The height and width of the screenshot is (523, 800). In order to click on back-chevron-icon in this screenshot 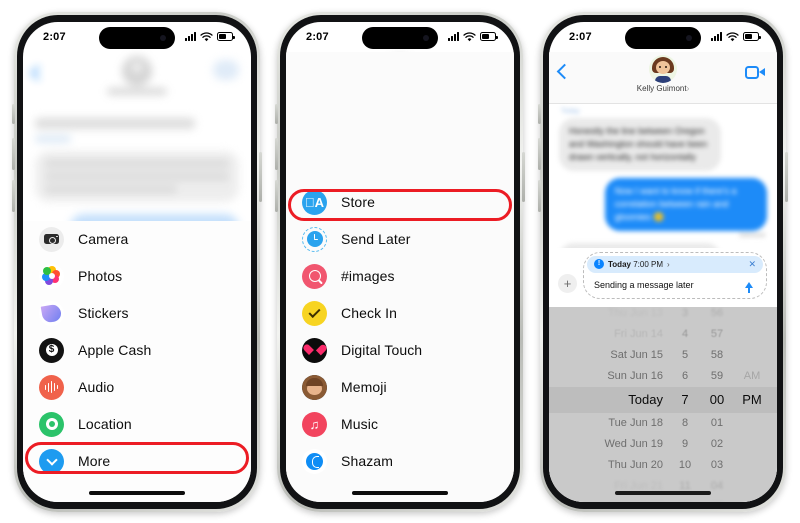, I will do `click(564, 71)`.